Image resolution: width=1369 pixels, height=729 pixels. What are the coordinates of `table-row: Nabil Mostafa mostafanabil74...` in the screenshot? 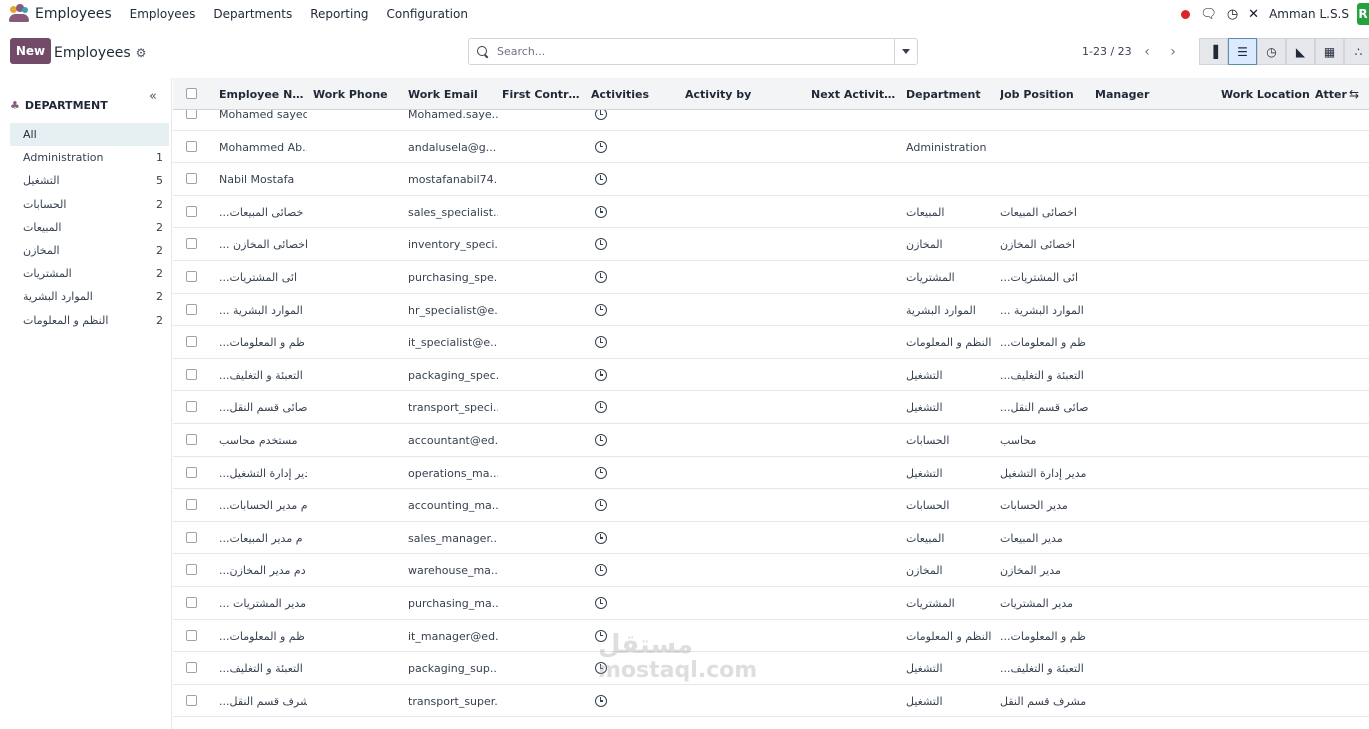 It's located at (771, 179).